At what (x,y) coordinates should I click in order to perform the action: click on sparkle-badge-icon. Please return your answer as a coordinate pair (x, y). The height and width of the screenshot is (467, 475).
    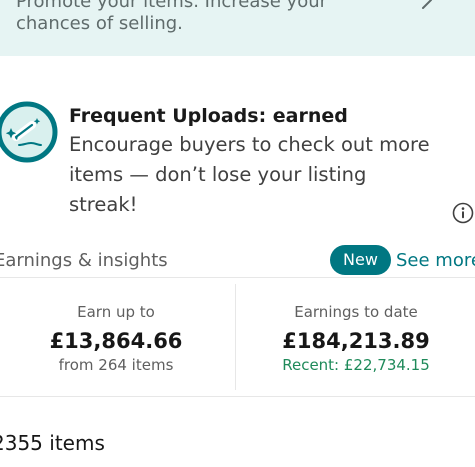
    Looking at the image, I should click on (29, 132).